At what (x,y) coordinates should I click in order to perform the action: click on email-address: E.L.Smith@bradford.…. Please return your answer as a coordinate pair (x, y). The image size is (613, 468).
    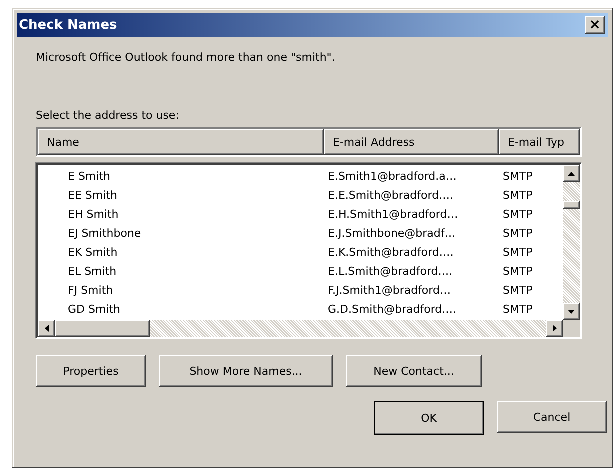
    Looking at the image, I should click on (390, 271).